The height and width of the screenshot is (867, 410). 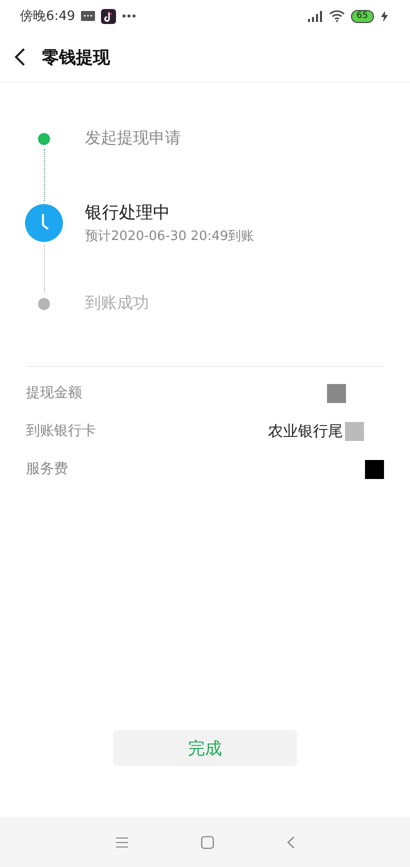 I want to click on wifi-icon, so click(x=336, y=16).